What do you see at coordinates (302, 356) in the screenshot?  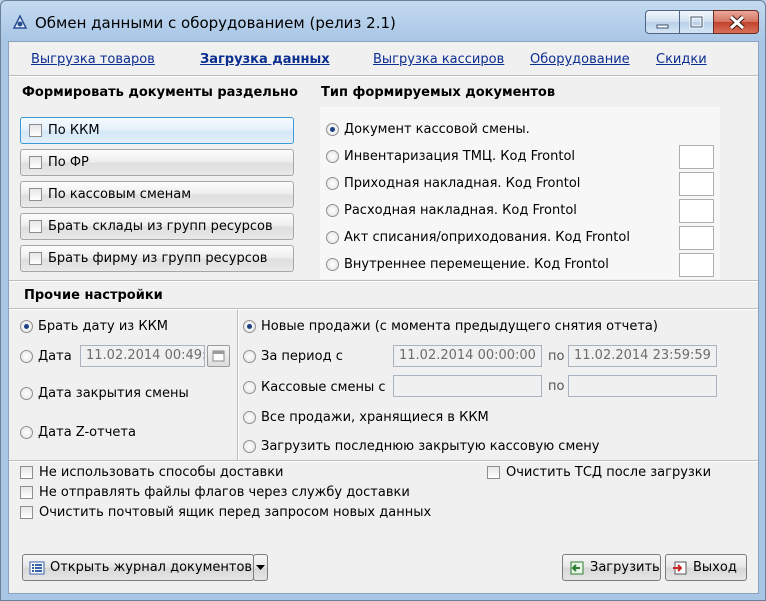 I see `radio-label: За период с` at bounding box center [302, 356].